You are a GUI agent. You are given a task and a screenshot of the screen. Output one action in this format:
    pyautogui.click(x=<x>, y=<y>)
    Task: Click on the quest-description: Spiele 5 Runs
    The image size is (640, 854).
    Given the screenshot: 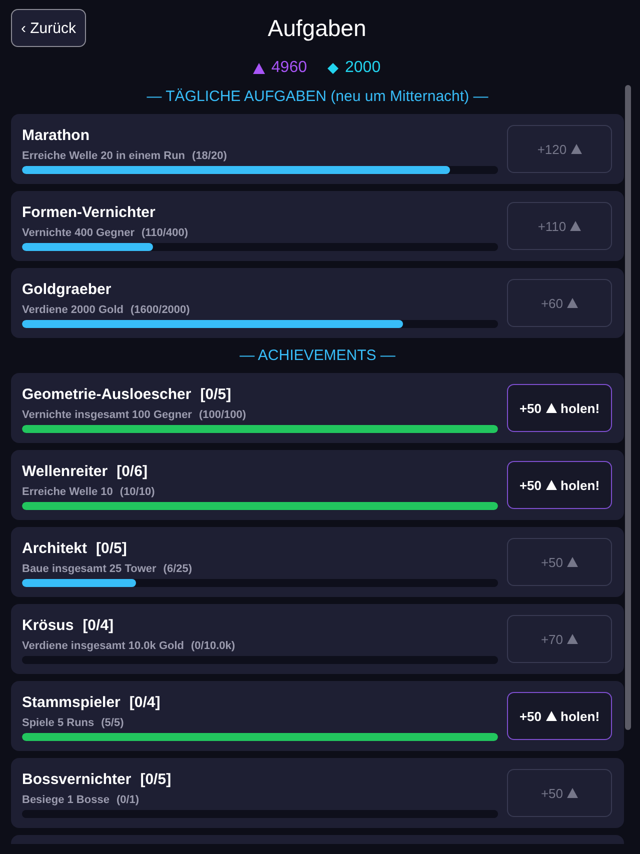 What is the action you would take?
    pyautogui.click(x=58, y=723)
    